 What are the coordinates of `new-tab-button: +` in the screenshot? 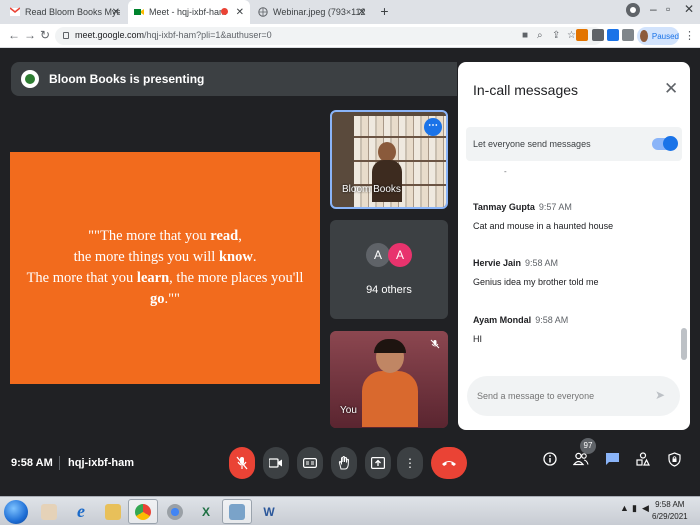 It's located at (384, 11).